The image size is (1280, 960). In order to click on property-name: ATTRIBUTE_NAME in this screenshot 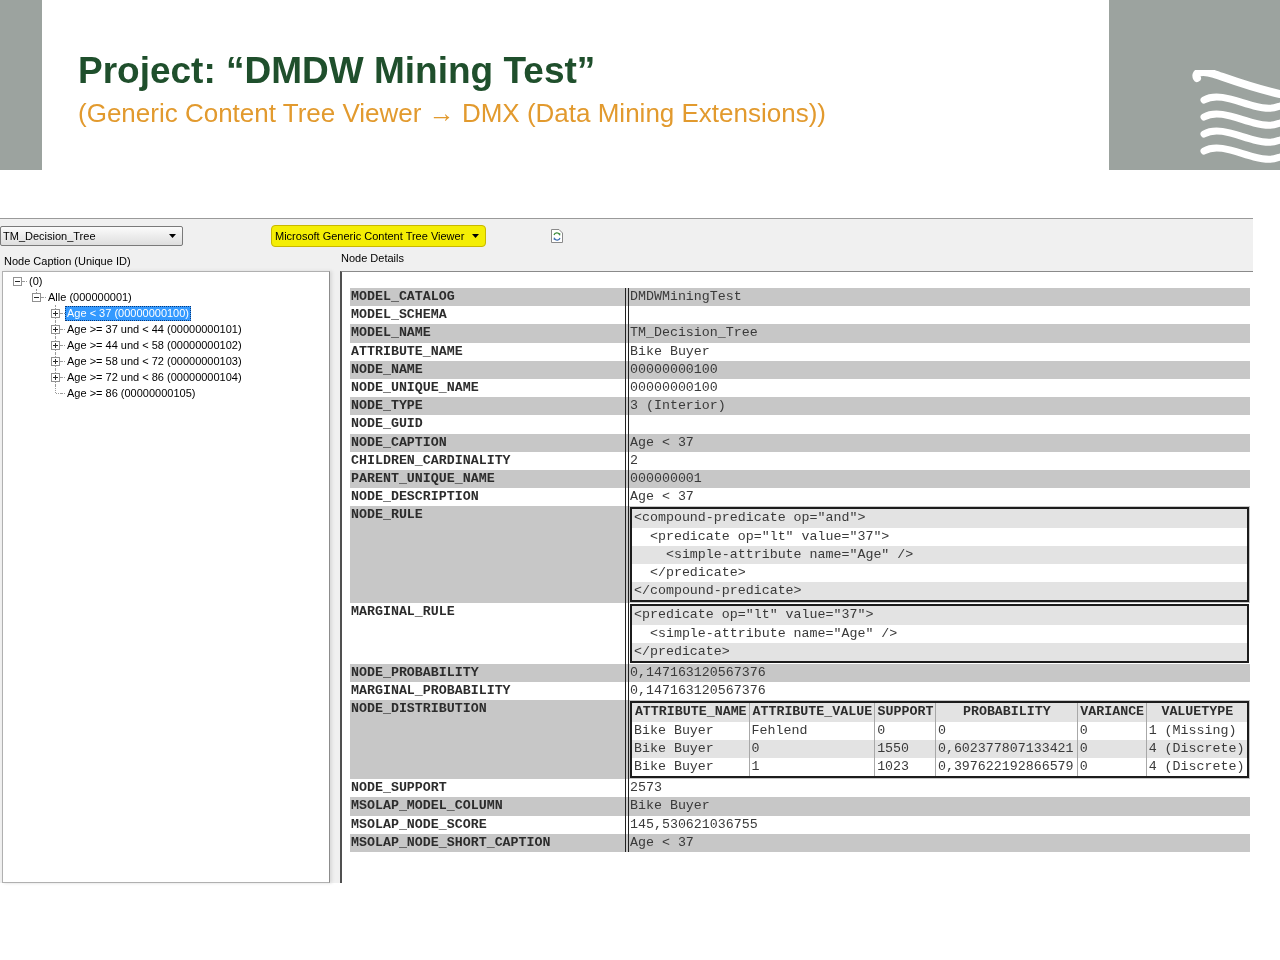, I will do `click(407, 351)`.